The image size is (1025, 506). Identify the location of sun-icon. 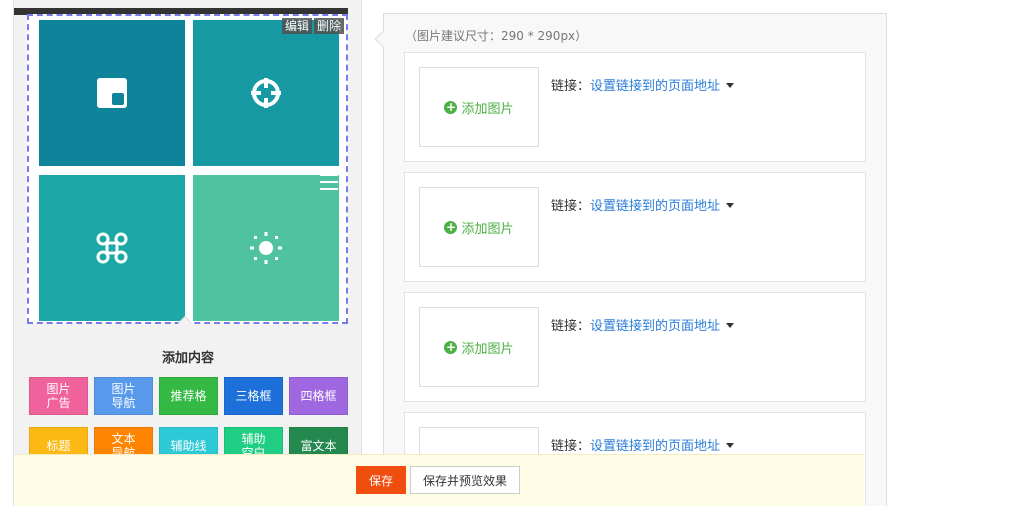
(266, 248).